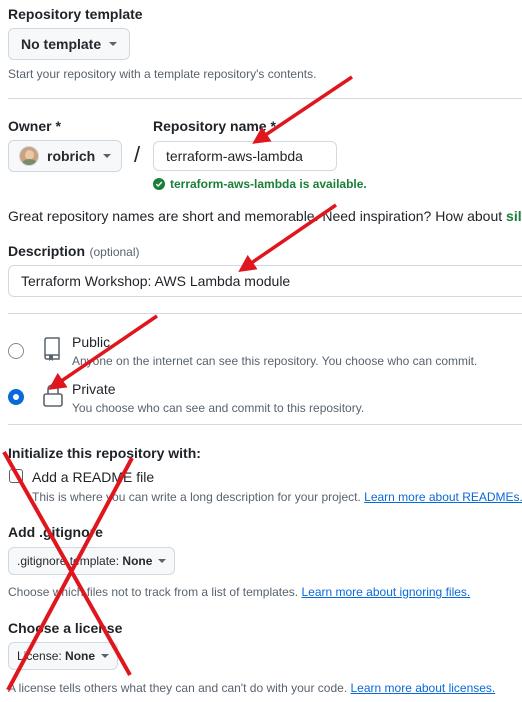 The image size is (522, 702). What do you see at coordinates (385, 592) in the screenshot?
I see `gitignore-learn-more-link: Learn more about ignoring files.` at bounding box center [385, 592].